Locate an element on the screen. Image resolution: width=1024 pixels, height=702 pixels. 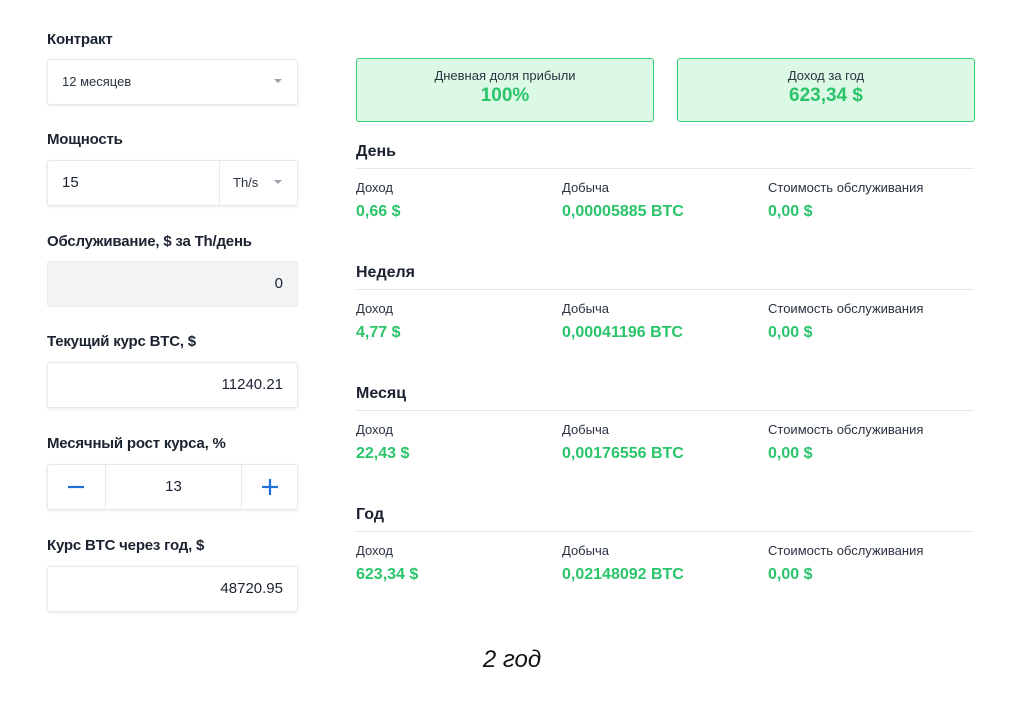
year-income-value: 623,34 $ is located at coordinates (387, 574).